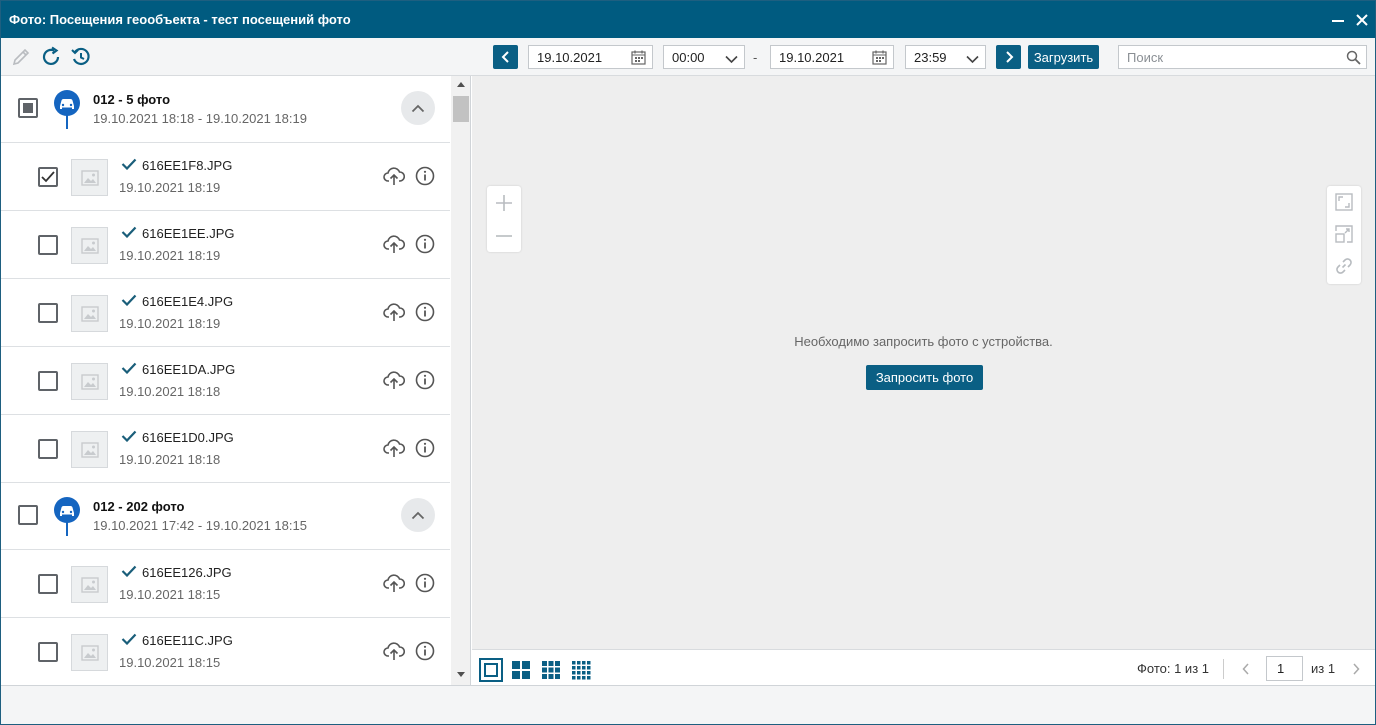  What do you see at coordinates (491, 670) in the screenshot?
I see `layout-1x1-icon` at bounding box center [491, 670].